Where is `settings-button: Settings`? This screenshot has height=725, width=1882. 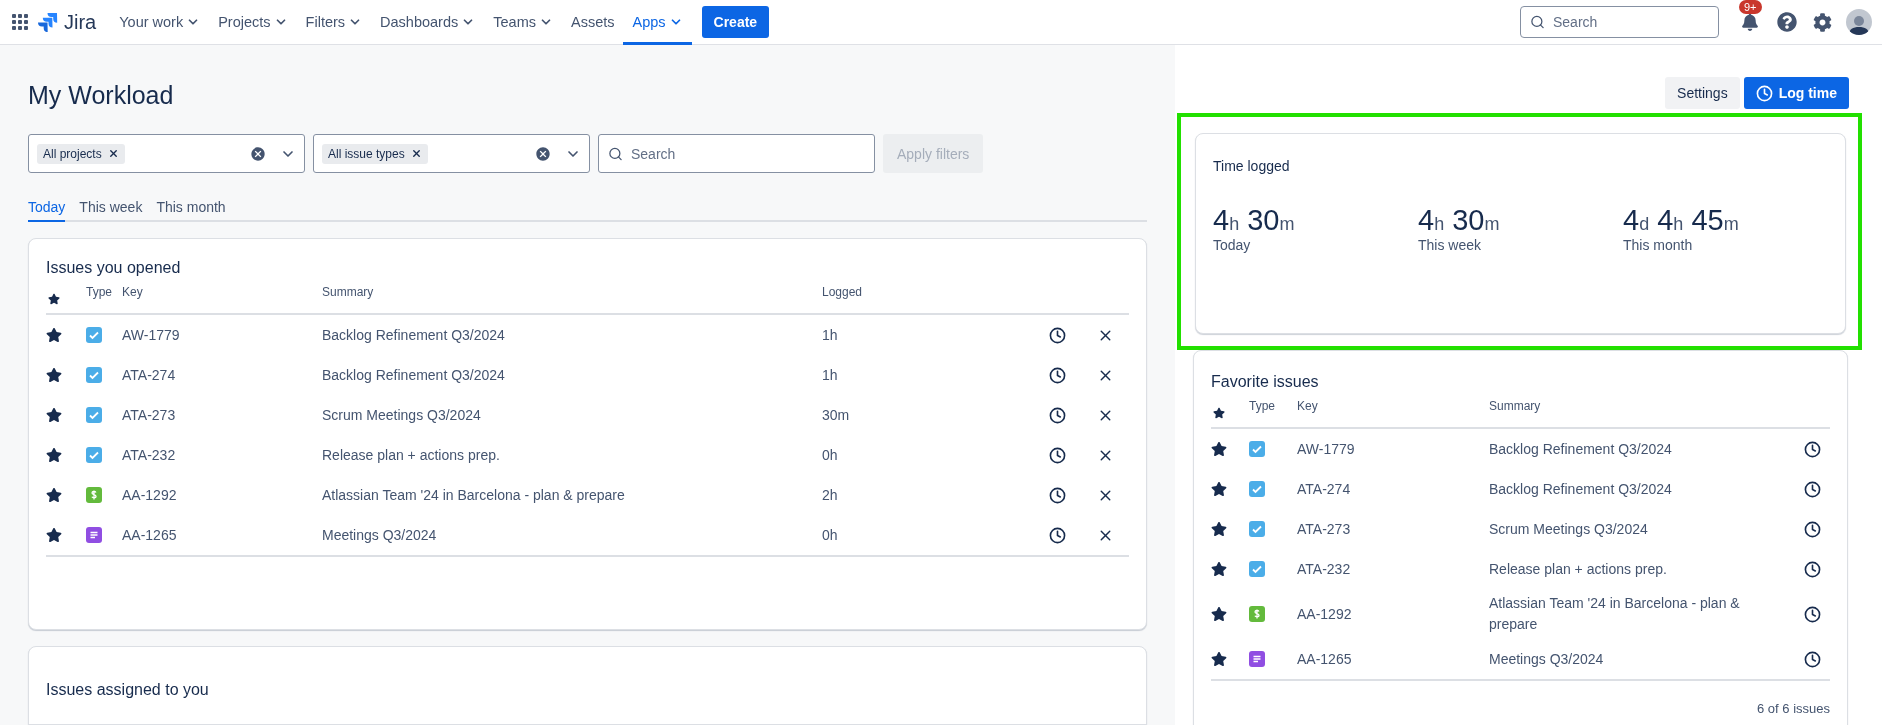 settings-button: Settings is located at coordinates (1702, 93).